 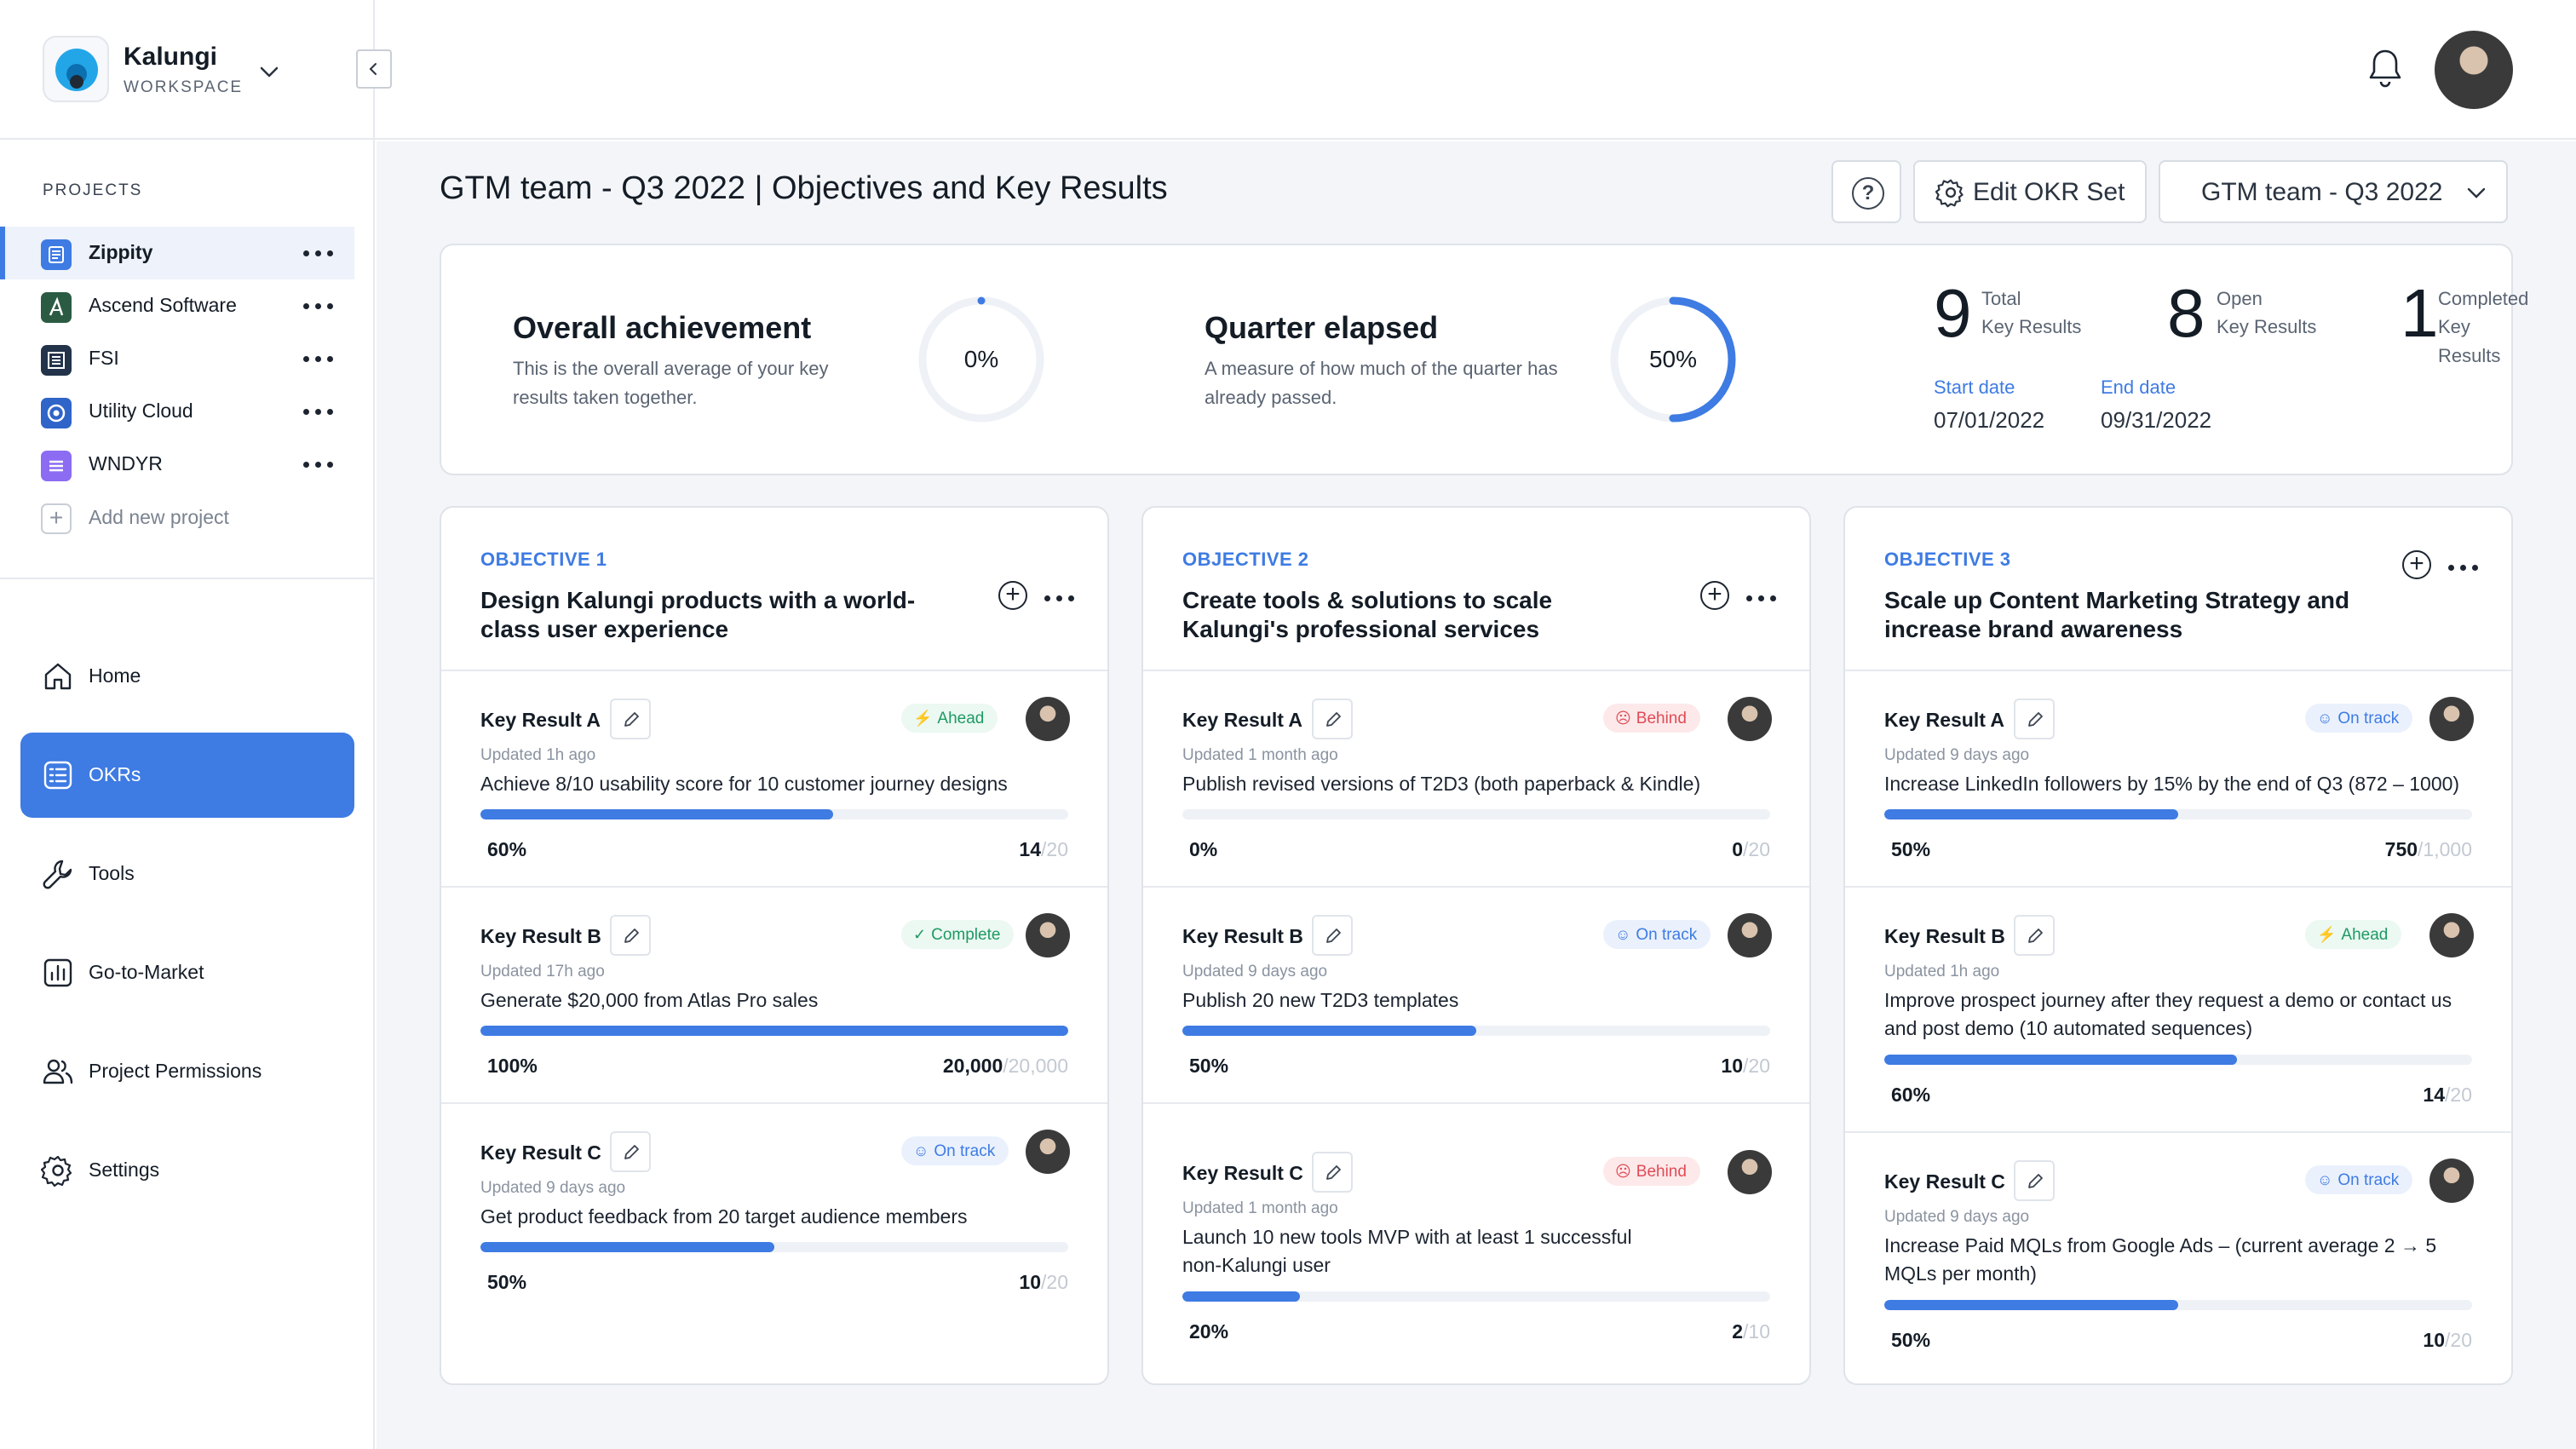 What do you see at coordinates (1942, 972) in the screenshot?
I see `key-result-updated: Updated 1h ago` at bounding box center [1942, 972].